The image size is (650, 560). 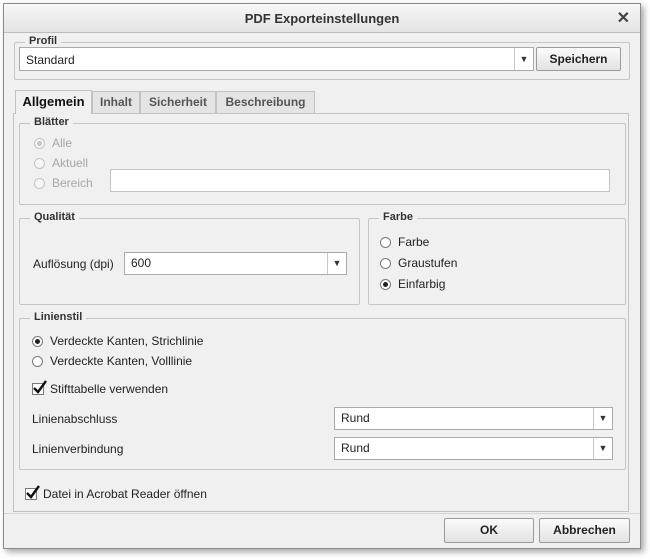 What do you see at coordinates (235, 263) in the screenshot?
I see `resolution-select: 600 ▼` at bounding box center [235, 263].